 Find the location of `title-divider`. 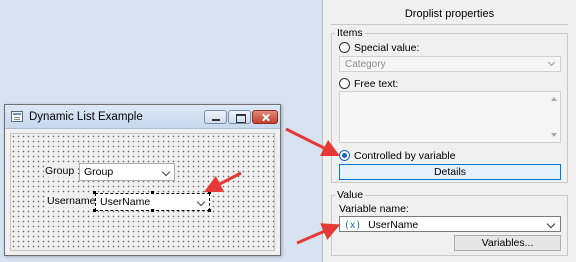

title-divider is located at coordinates (449, 24).